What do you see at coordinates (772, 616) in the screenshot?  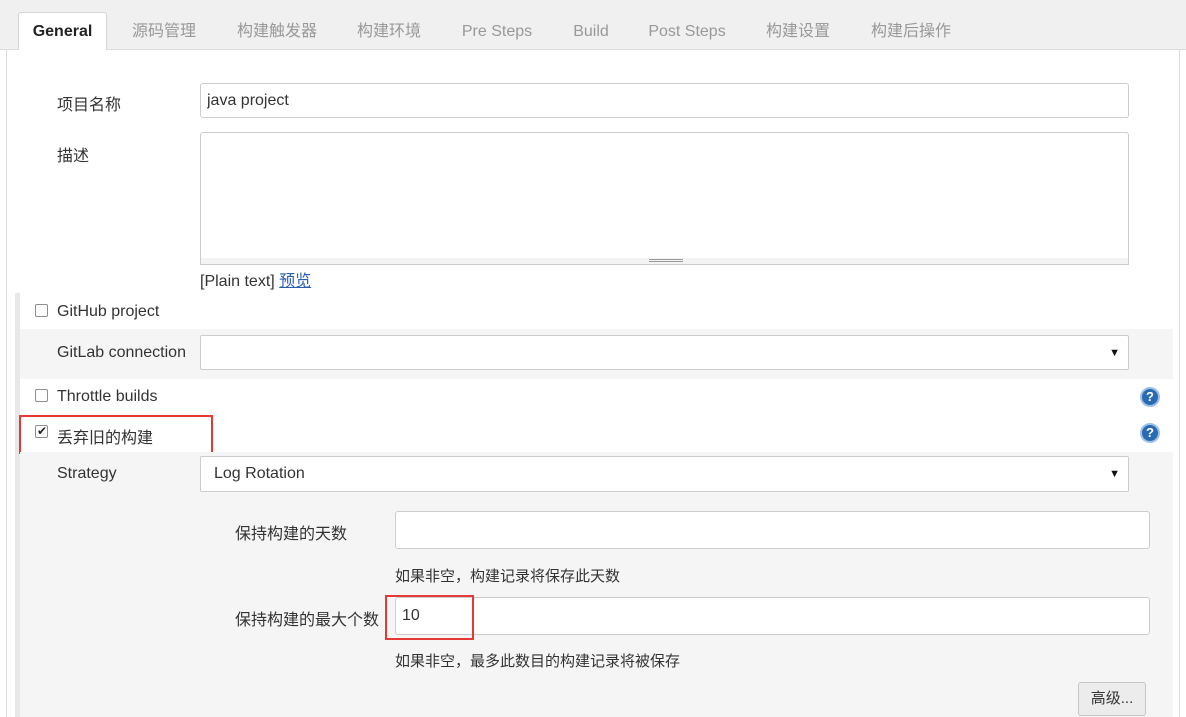 I see `max-to-keep-input` at bounding box center [772, 616].